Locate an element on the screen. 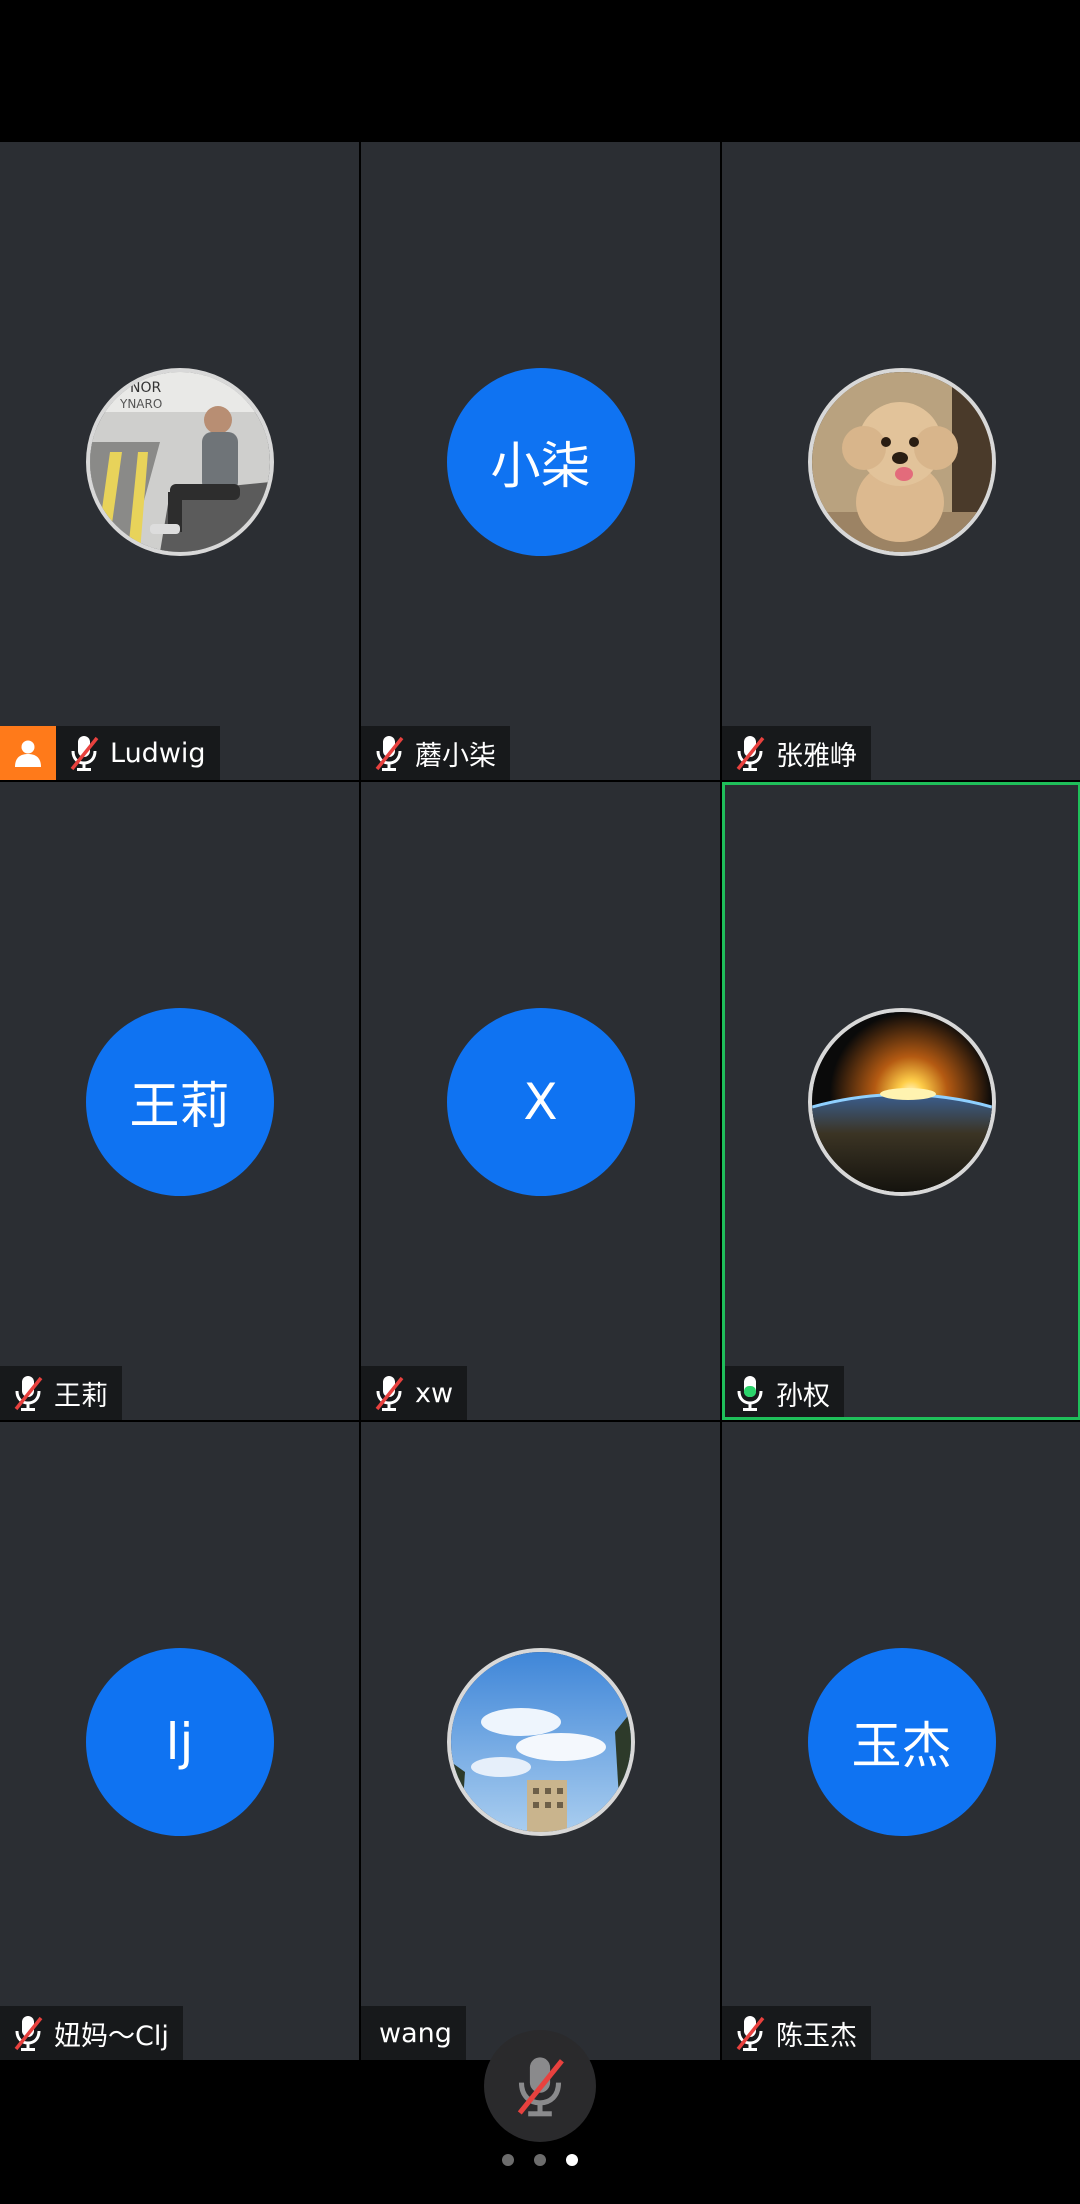 The height and width of the screenshot is (2204, 1080). earth-sunrise-photo-icon is located at coordinates (901, 1102).